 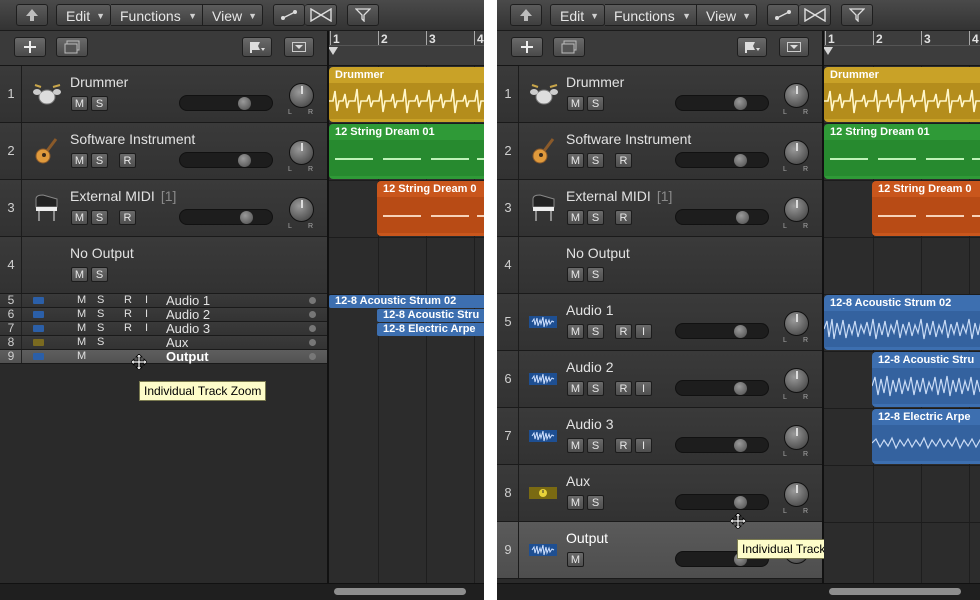 What do you see at coordinates (895, 591) in the screenshot?
I see `scrollbar-thumb` at bounding box center [895, 591].